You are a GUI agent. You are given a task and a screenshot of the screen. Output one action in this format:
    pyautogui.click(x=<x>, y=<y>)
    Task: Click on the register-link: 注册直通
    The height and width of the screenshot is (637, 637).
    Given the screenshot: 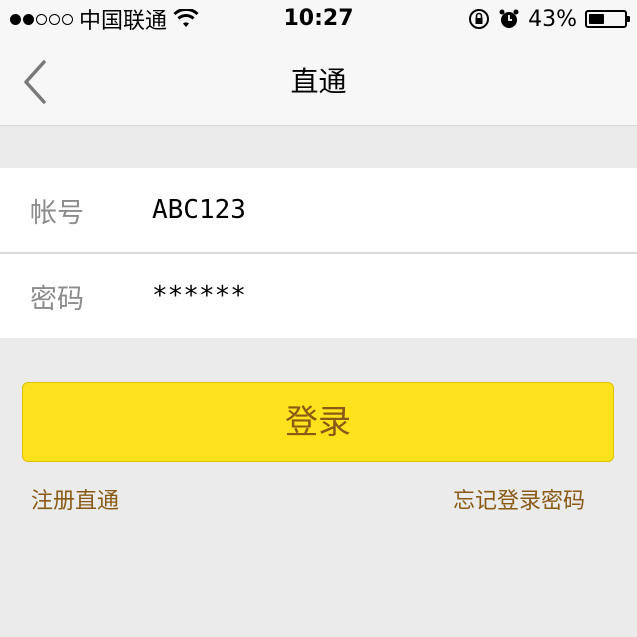 What is the action you would take?
    pyautogui.click(x=75, y=499)
    